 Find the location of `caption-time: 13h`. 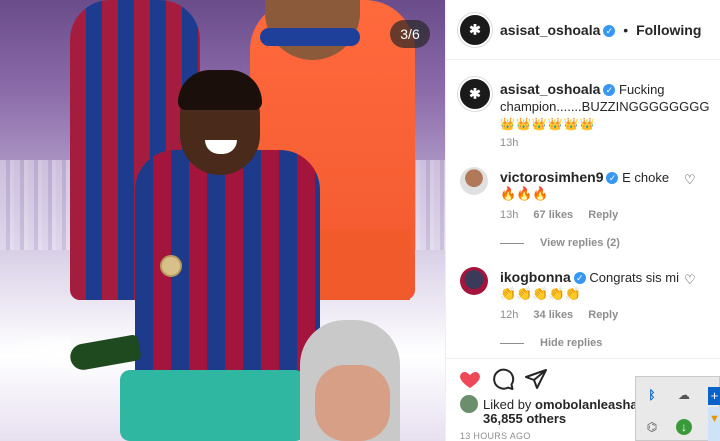

caption-time: 13h is located at coordinates (509, 143).